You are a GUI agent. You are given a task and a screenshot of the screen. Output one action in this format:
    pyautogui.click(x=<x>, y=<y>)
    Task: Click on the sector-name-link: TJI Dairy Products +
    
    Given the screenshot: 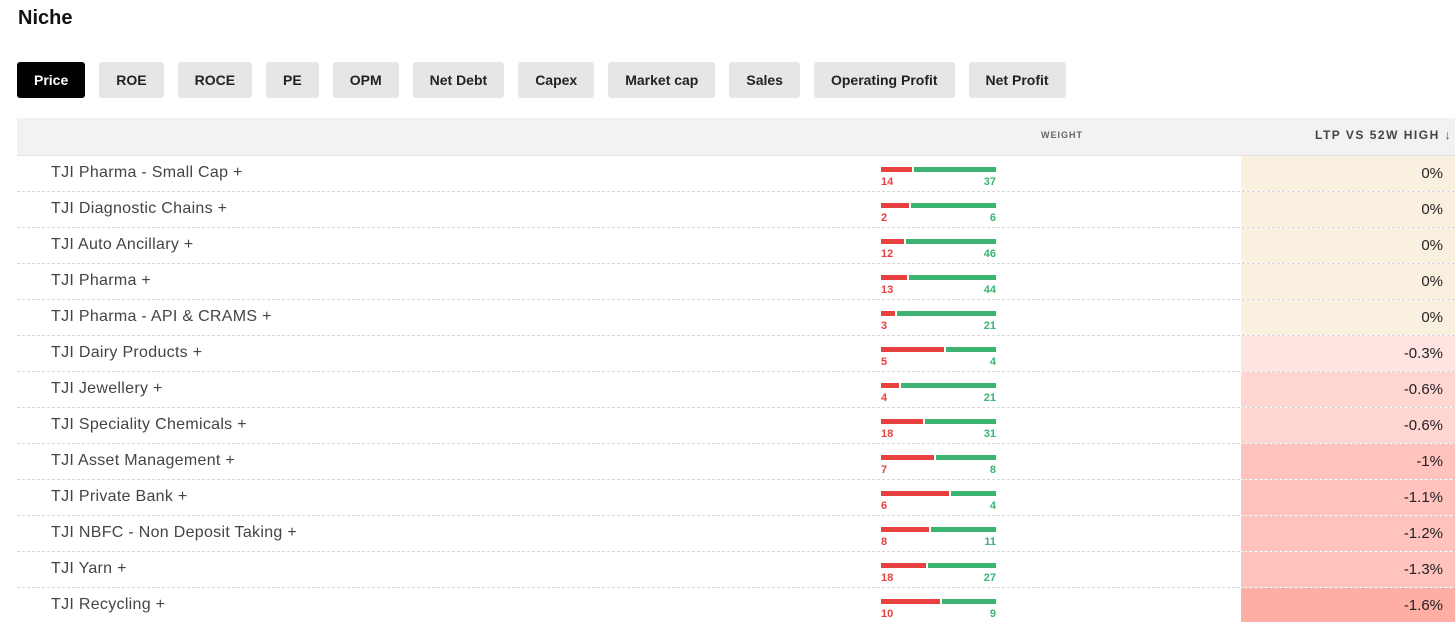 What is the action you would take?
    pyautogui.click(x=126, y=353)
    